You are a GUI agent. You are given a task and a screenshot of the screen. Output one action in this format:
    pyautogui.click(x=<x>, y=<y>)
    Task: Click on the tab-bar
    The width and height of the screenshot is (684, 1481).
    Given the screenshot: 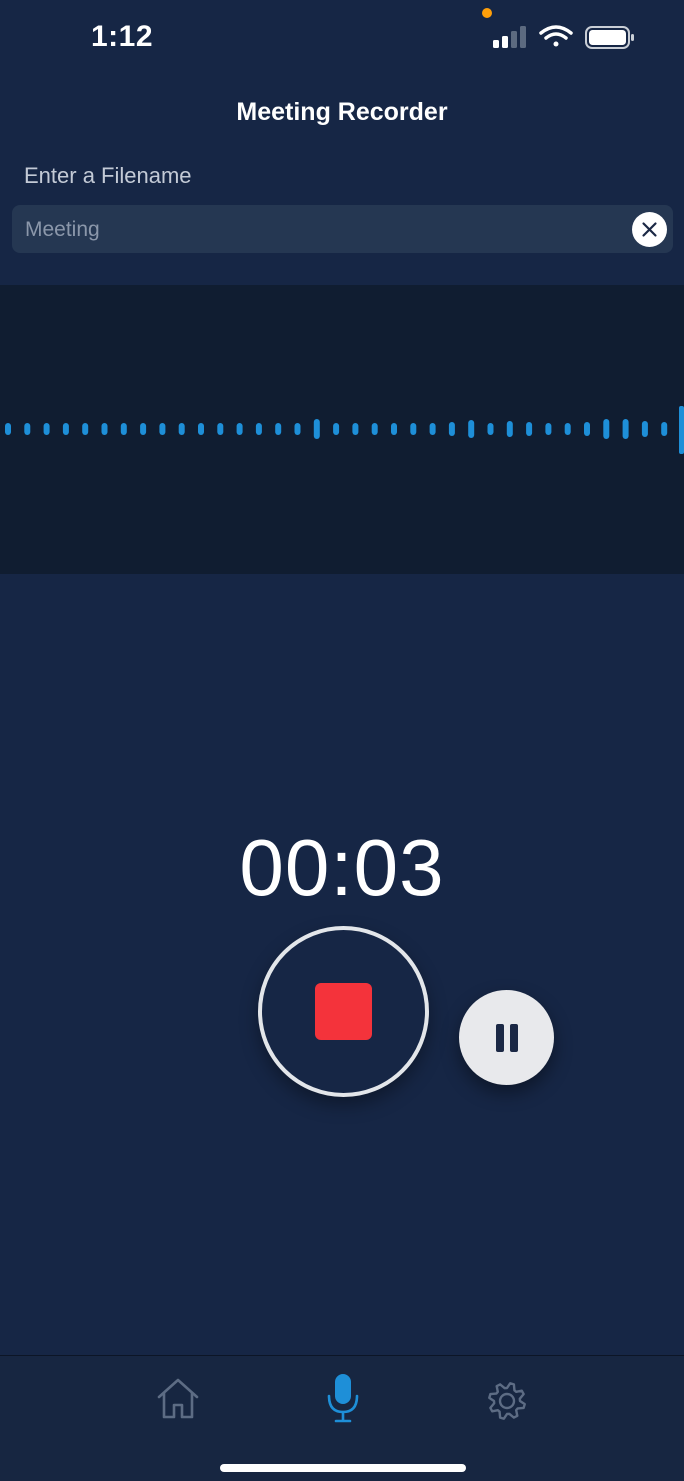 What is the action you would take?
    pyautogui.click(x=342, y=1418)
    